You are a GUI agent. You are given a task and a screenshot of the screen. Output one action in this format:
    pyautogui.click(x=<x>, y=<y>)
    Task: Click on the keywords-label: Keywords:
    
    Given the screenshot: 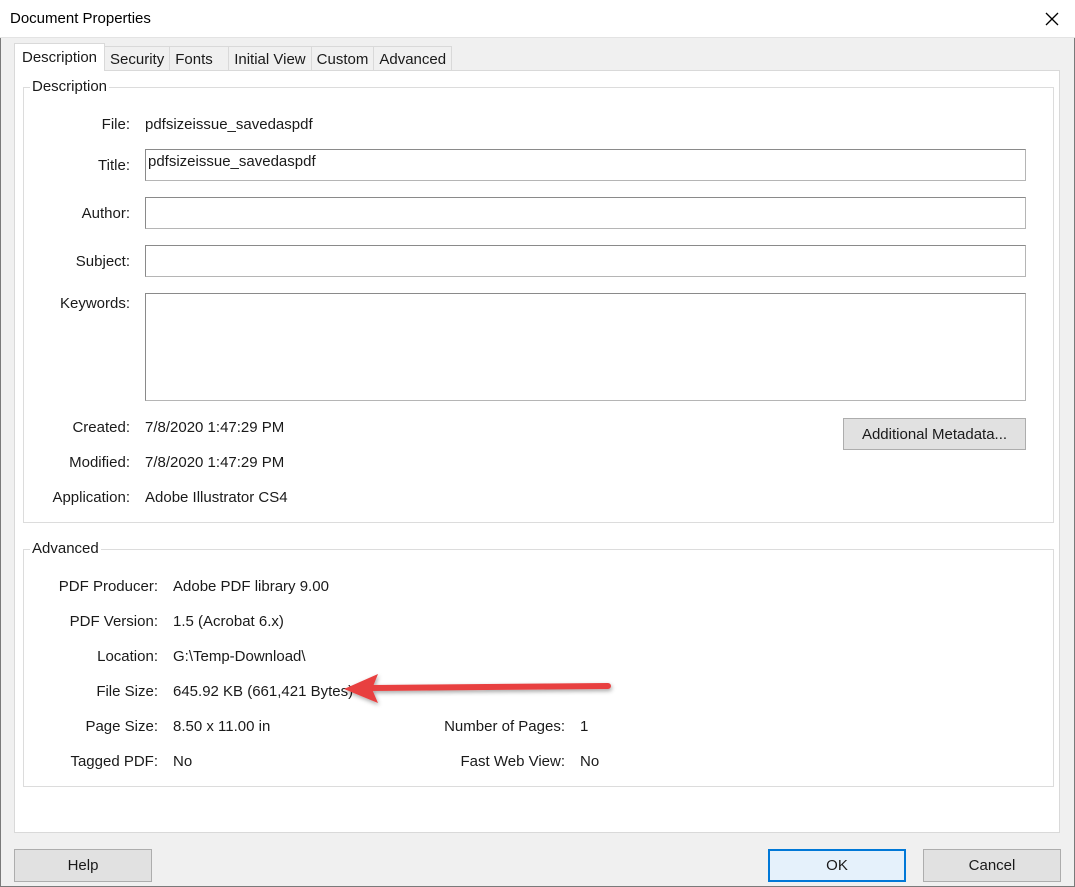 What is the action you would take?
    pyautogui.click(x=94, y=303)
    